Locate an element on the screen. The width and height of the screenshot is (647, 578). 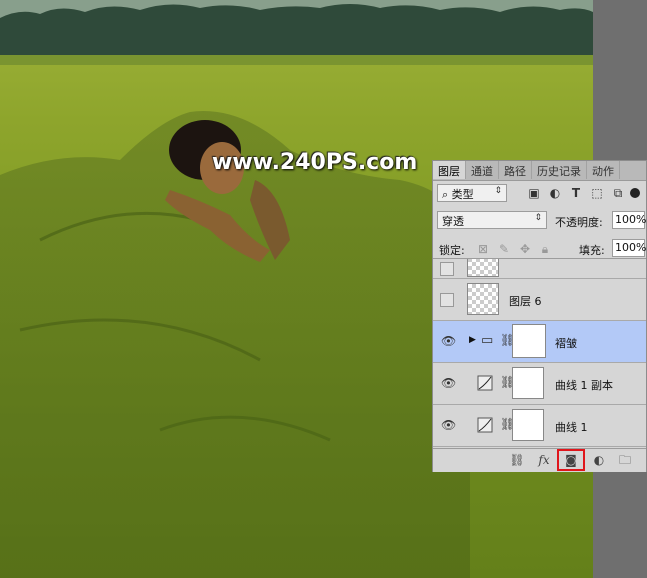
search-icon: ⌕ is located at coordinates (447, 194).